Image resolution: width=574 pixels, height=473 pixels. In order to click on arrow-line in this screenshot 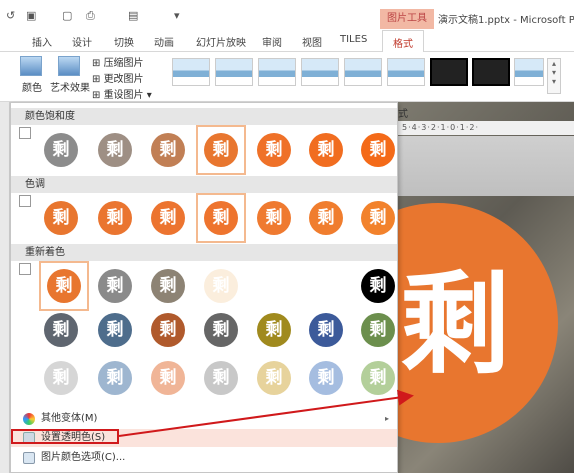, I will do `click(266, 413)`.